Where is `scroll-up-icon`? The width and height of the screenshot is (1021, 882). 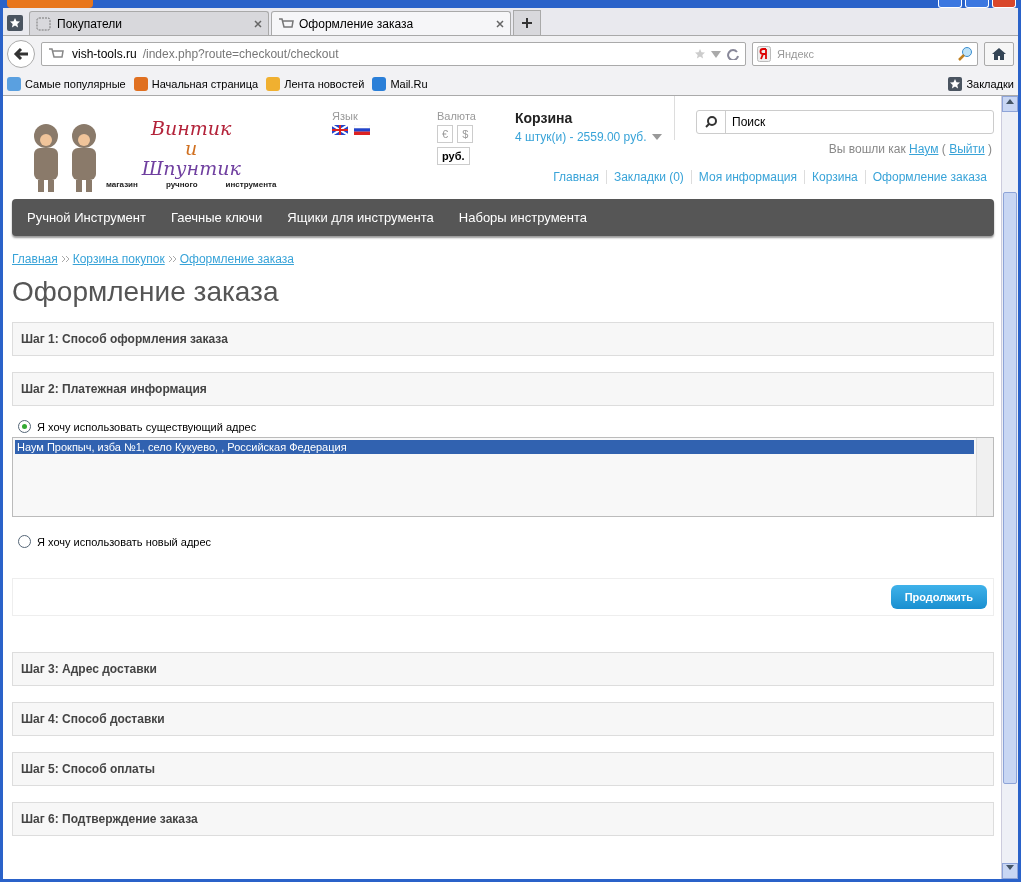
scroll-up-icon is located at coordinates (1010, 101).